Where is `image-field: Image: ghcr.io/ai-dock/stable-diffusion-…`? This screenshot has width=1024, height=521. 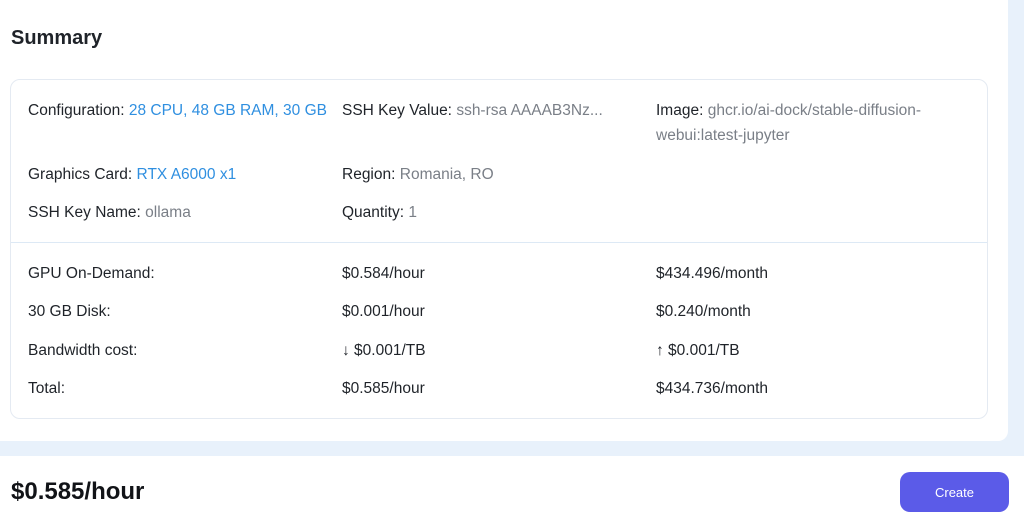
image-field: Image: ghcr.io/ai-dock/stable-diffusion-… is located at coordinates (813, 123).